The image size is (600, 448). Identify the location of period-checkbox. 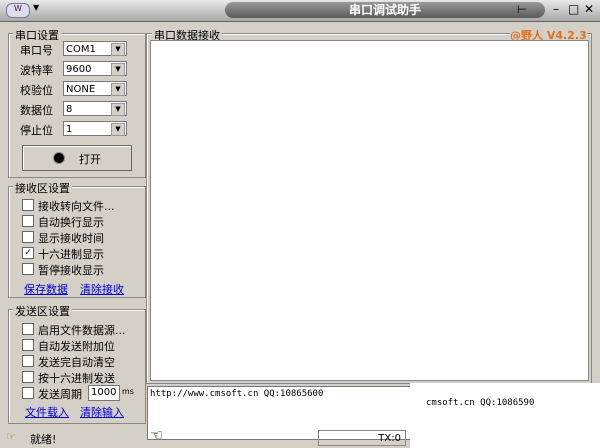
(28, 393).